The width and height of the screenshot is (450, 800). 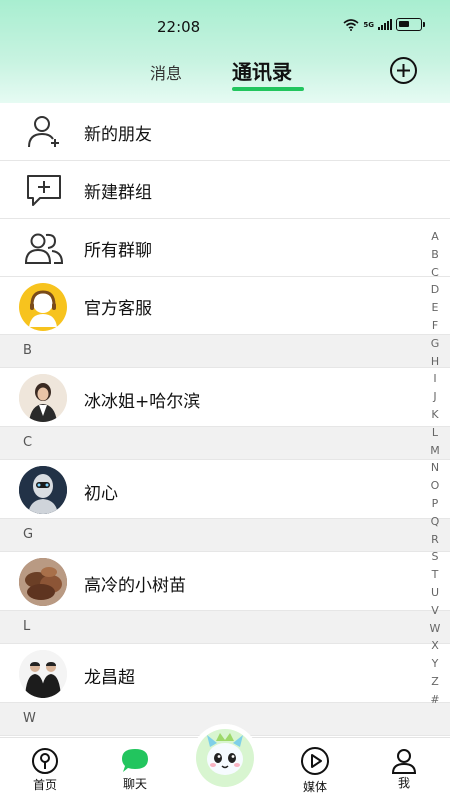 I want to click on index-letter: V, so click(x=435, y=611).